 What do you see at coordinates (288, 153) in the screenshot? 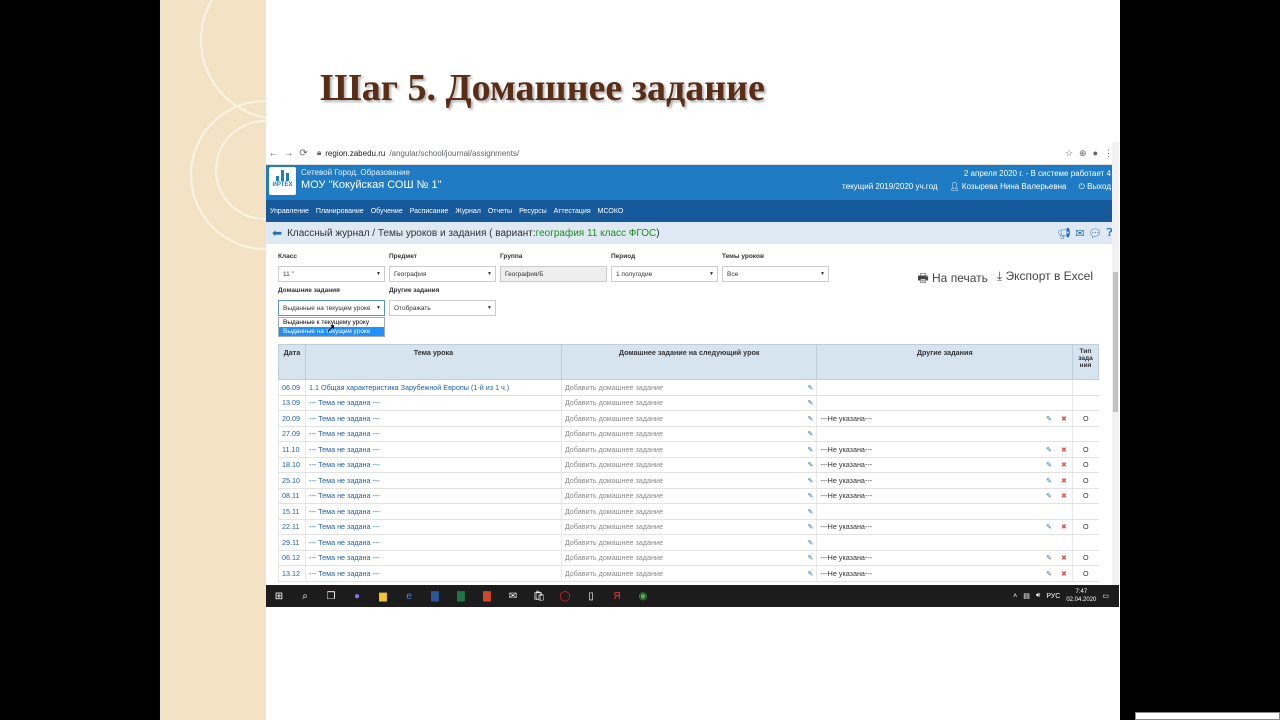
I see `forward-icon: →` at bounding box center [288, 153].